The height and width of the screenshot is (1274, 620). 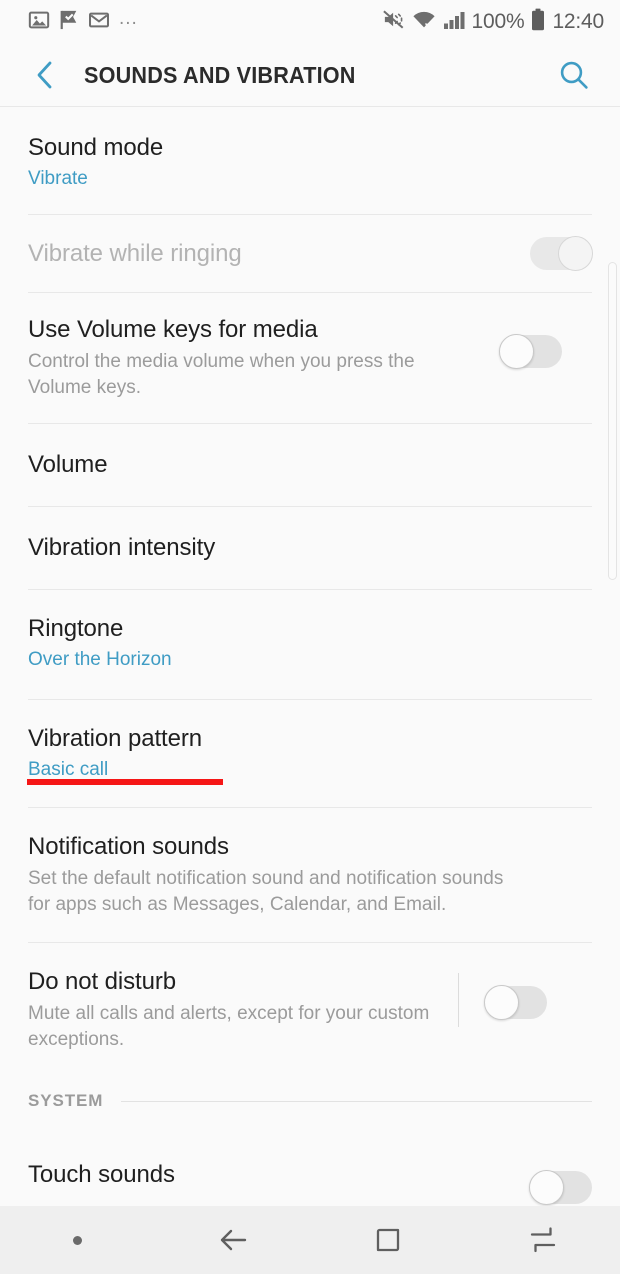 I want to click on row-text: Ringtone Over the Horizon, so click(x=310, y=643).